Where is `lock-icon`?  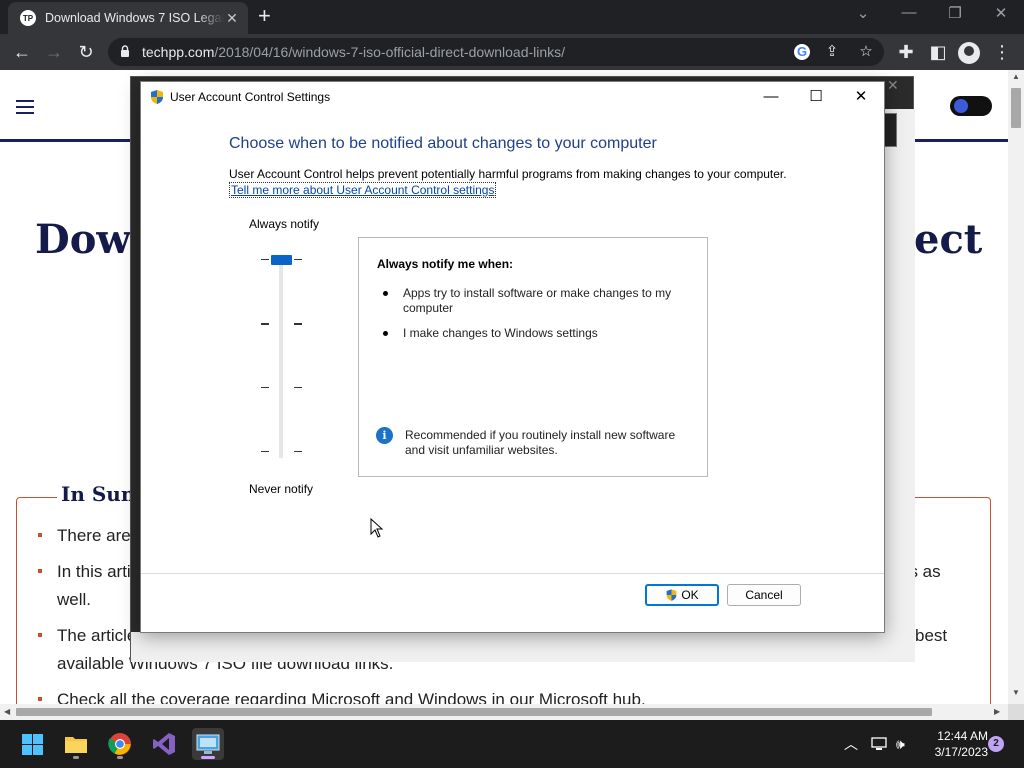 lock-icon is located at coordinates (125, 51).